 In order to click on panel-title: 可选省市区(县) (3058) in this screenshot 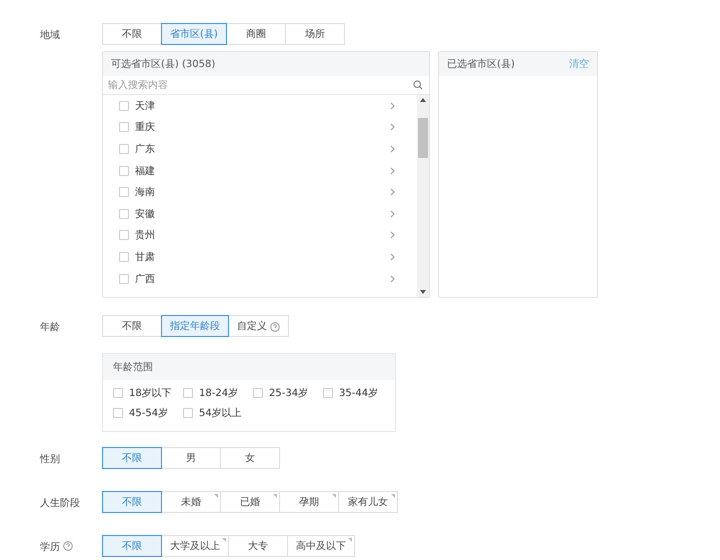, I will do `click(163, 64)`.